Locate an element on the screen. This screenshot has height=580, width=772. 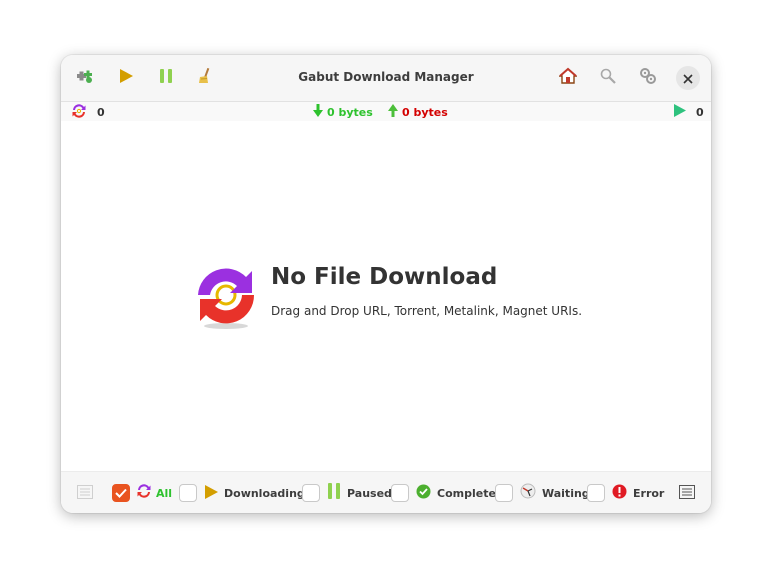
filter-error: Error is located at coordinates (625, 493).